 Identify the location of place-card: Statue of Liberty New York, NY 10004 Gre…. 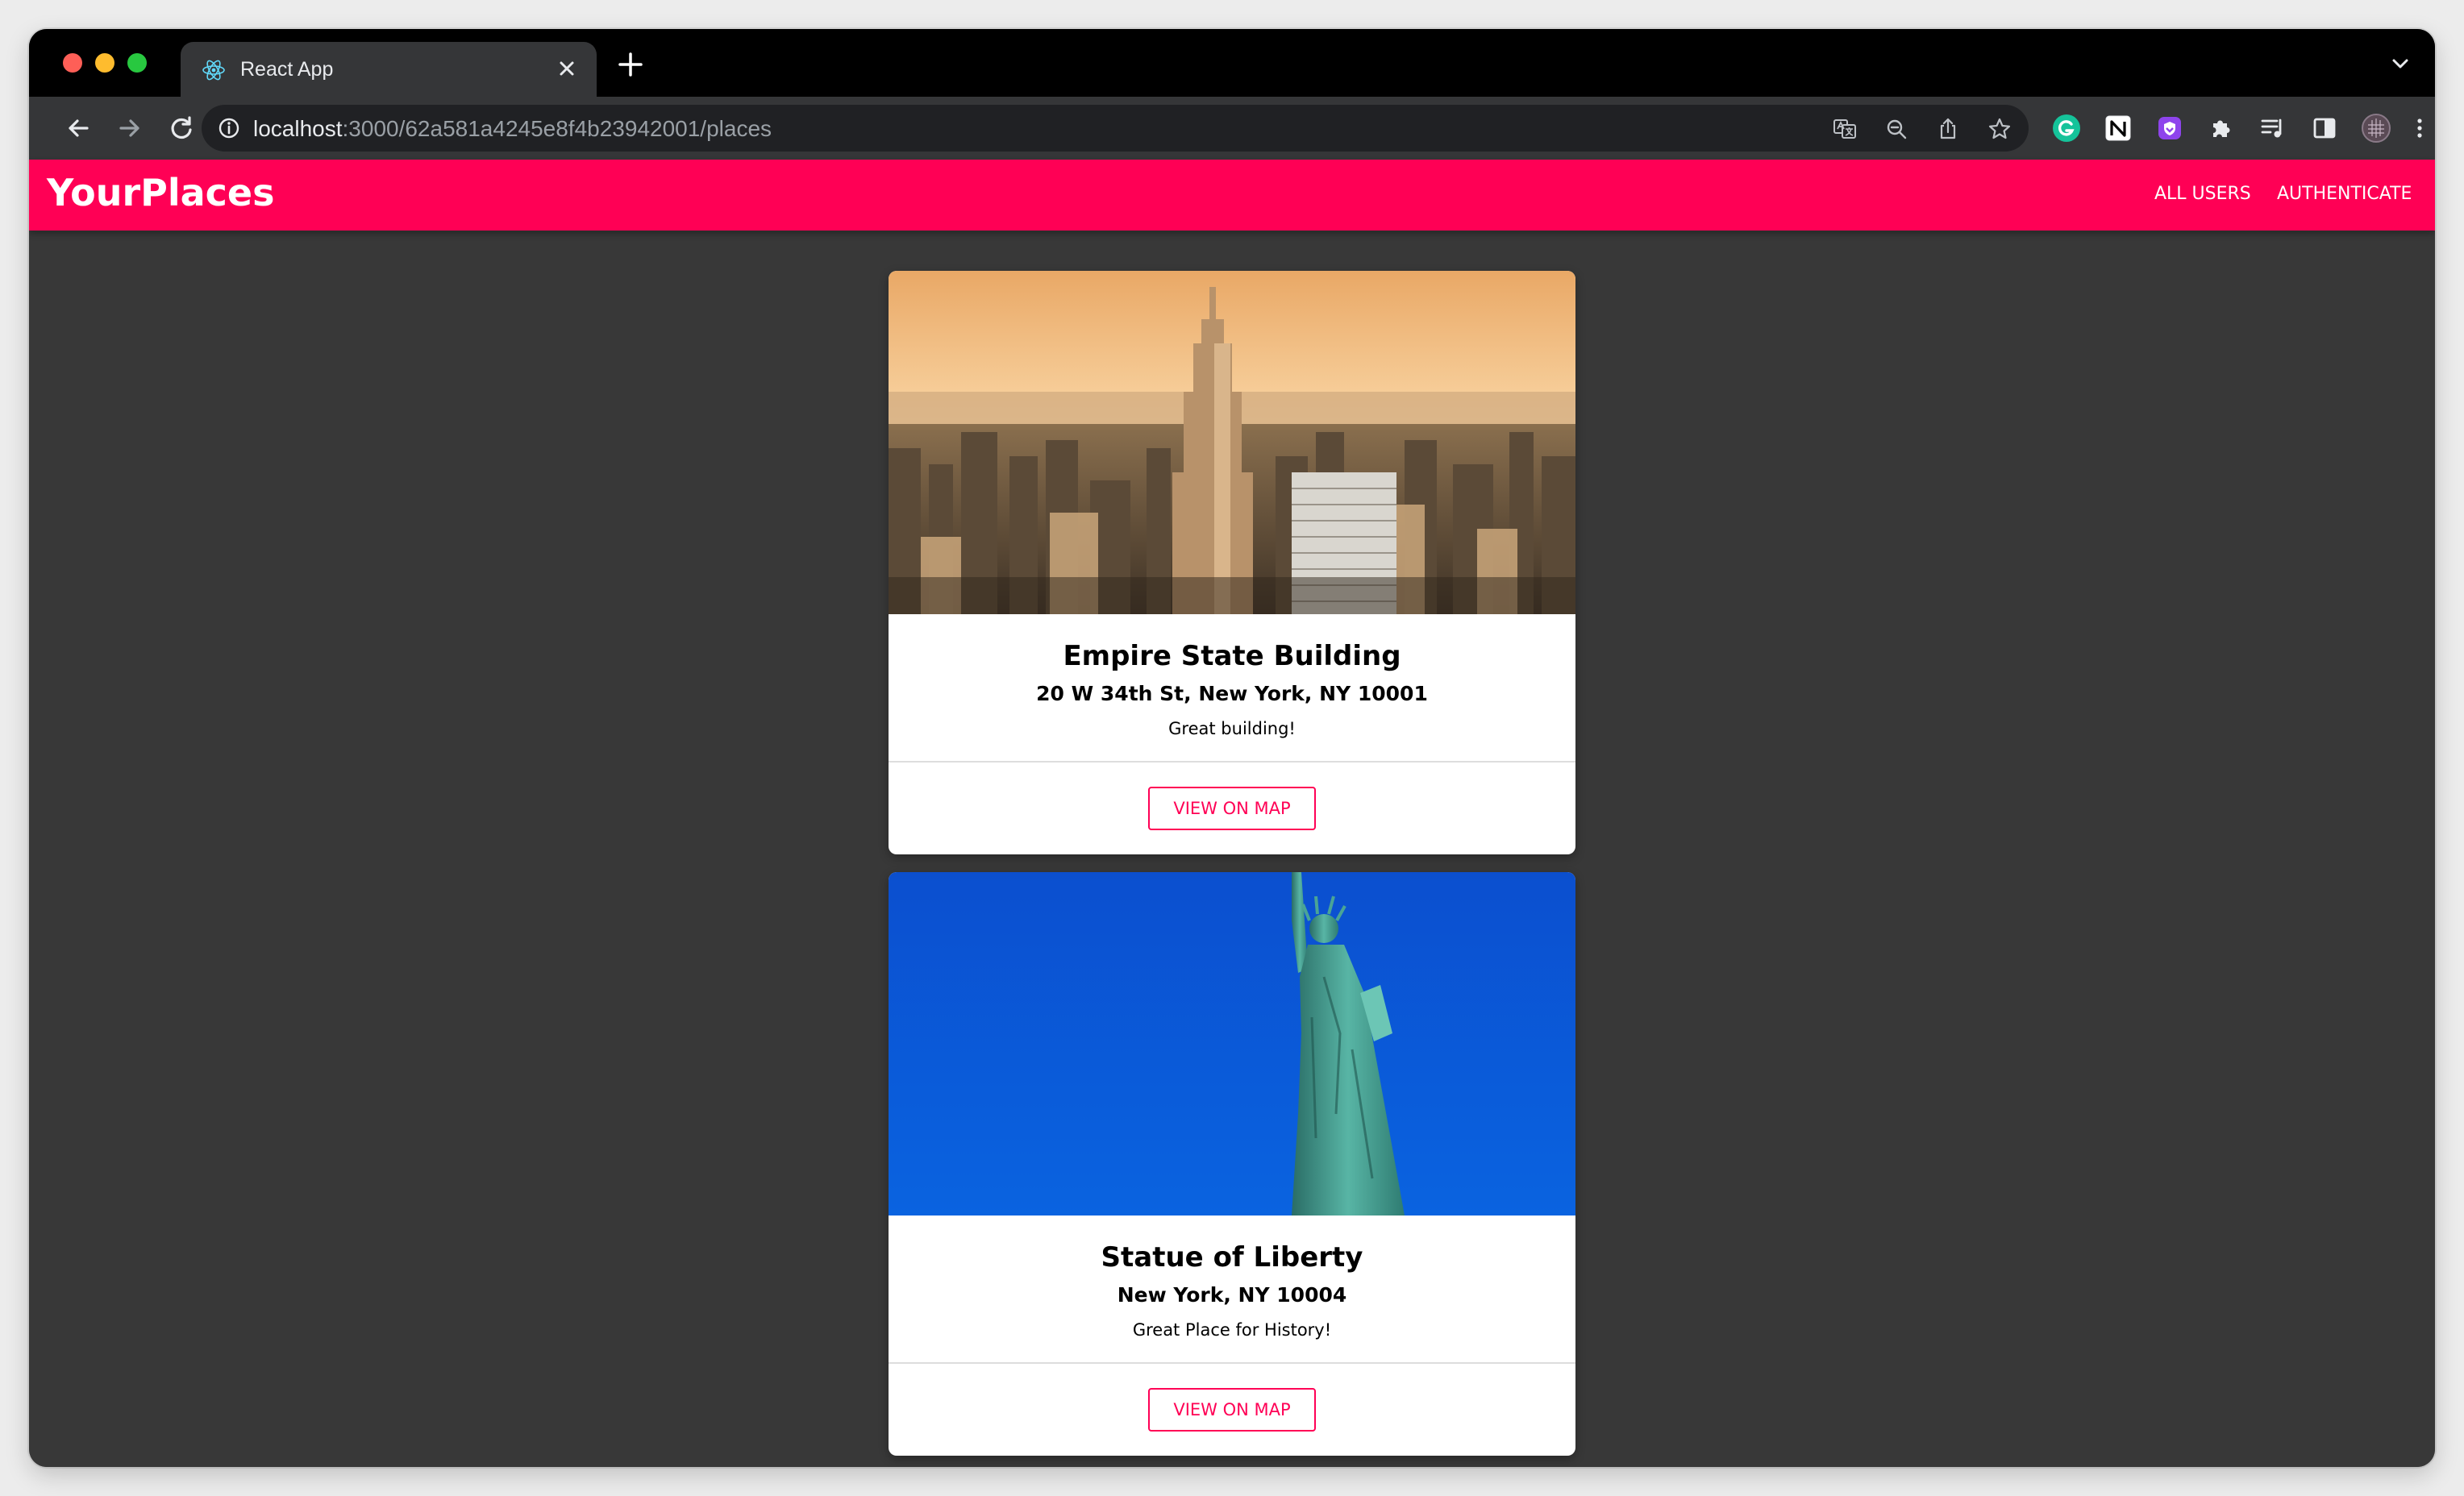
(1232, 1164).